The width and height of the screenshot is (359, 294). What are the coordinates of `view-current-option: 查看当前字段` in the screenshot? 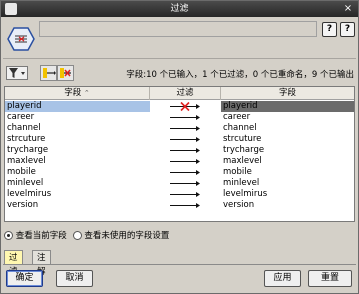 It's located at (35, 235).